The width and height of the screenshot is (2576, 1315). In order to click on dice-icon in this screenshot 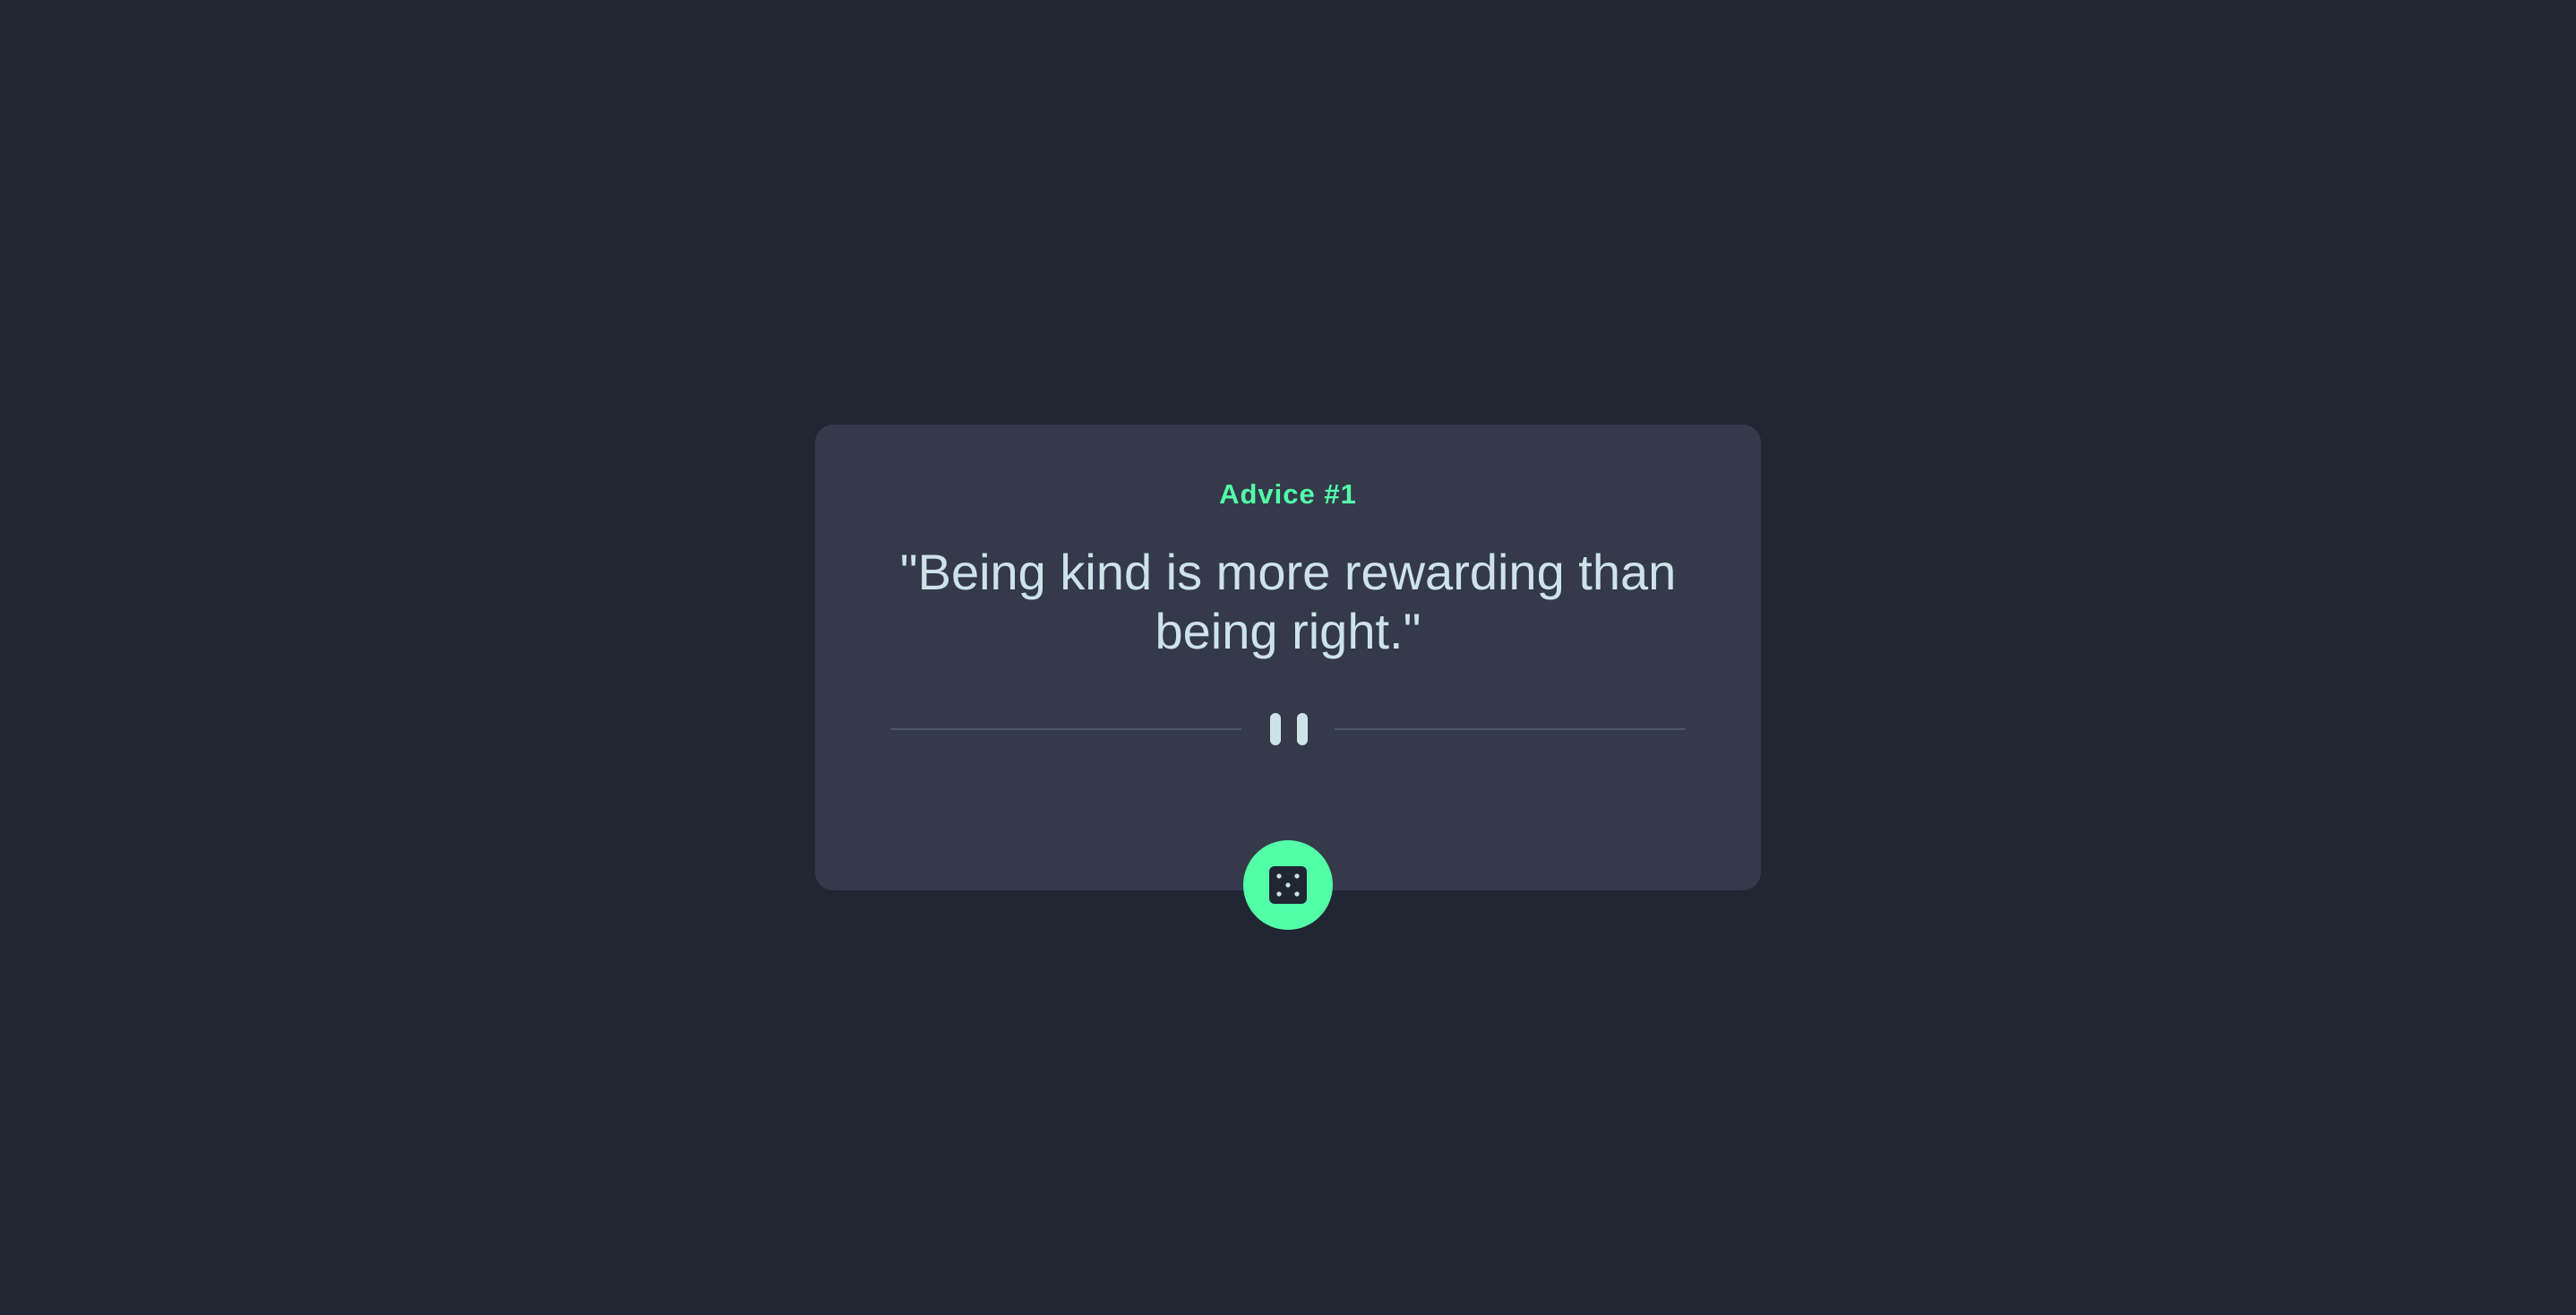, I will do `click(1288, 885)`.